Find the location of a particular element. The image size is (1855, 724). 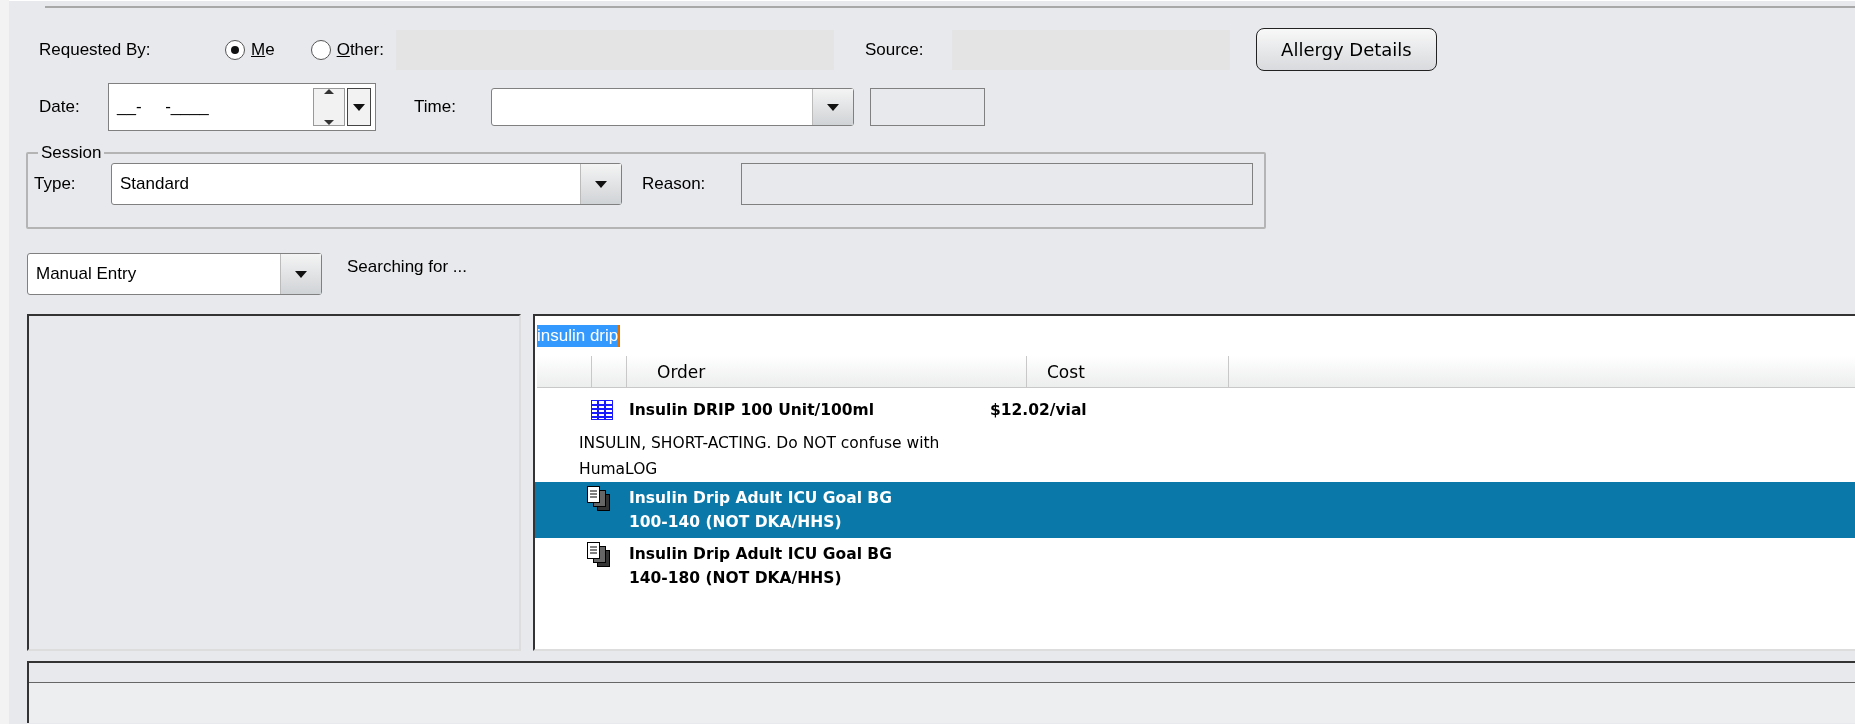

order-row: Insulin DRIP 100 Unit/100ml $12.02/vial is located at coordinates (1195, 405).